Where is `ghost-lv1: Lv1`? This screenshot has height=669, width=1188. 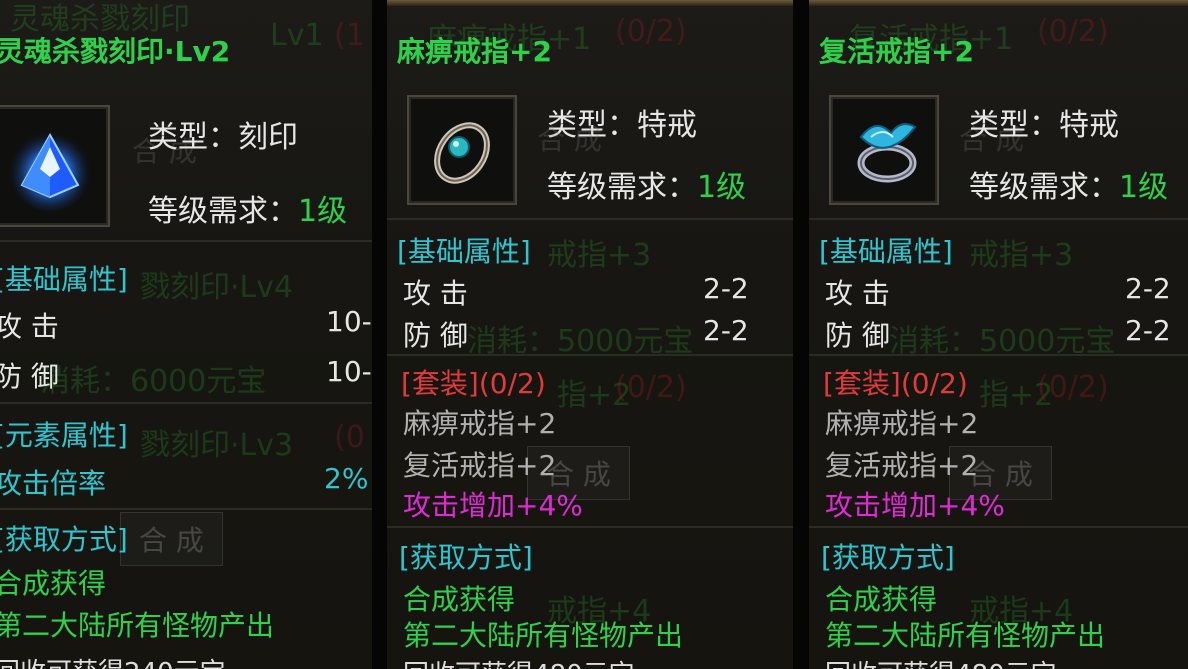 ghost-lv1: Lv1 is located at coordinates (297, 35).